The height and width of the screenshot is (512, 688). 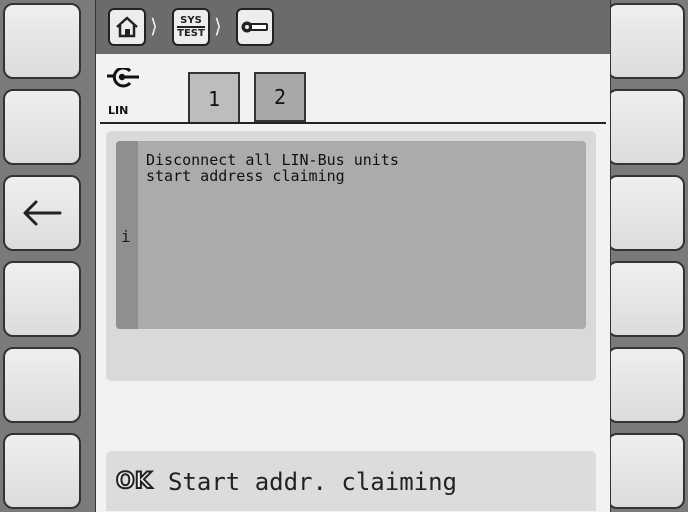 I want to click on message-line-2: start address claiming, so click(x=245, y=176).